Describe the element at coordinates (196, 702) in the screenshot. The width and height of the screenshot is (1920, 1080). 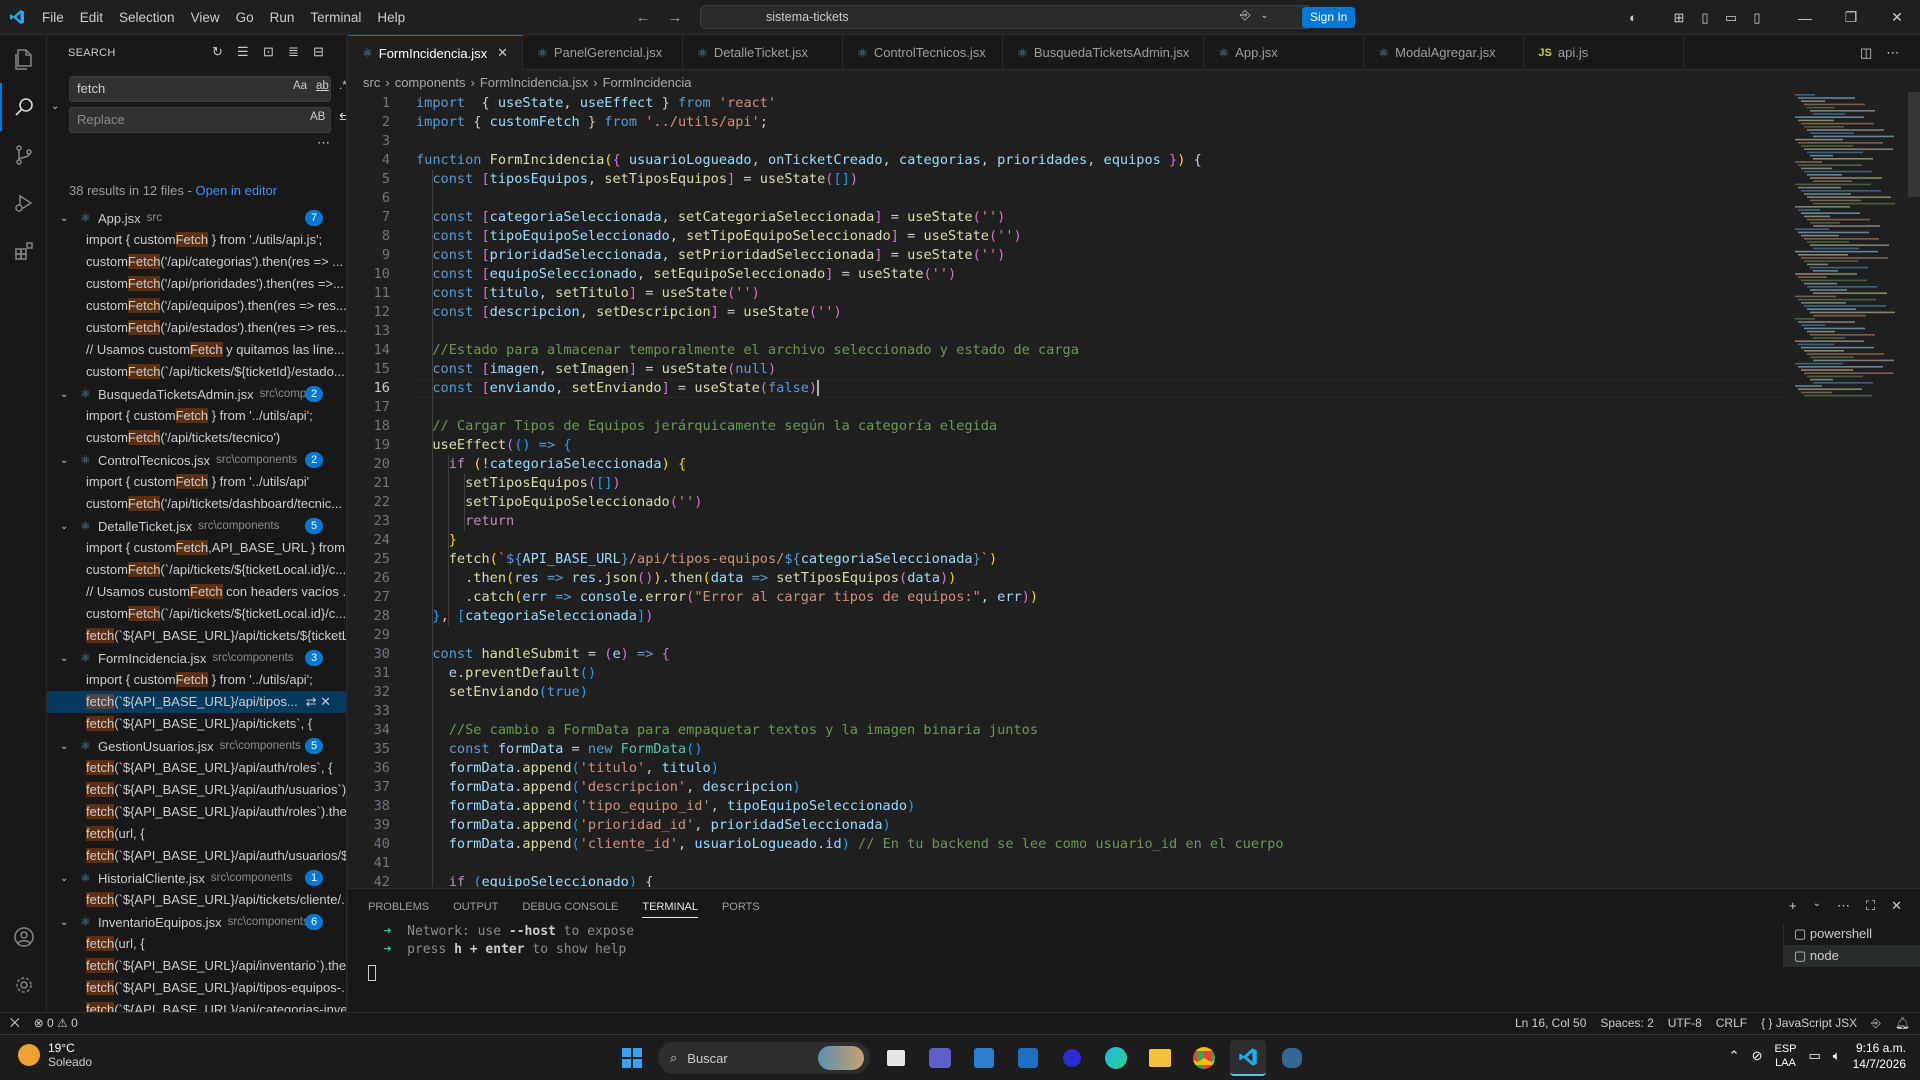
I see `search-match: fetch(`${API_BASE_URL}/api/tipos... ⇄ ✕` at that location.